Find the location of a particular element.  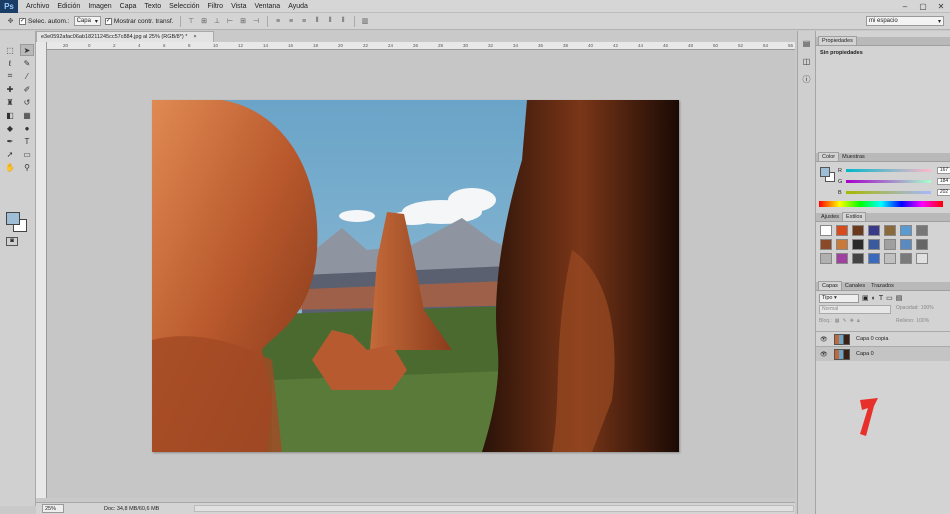

fill-value: 100% is located at coordinates (922, 321).